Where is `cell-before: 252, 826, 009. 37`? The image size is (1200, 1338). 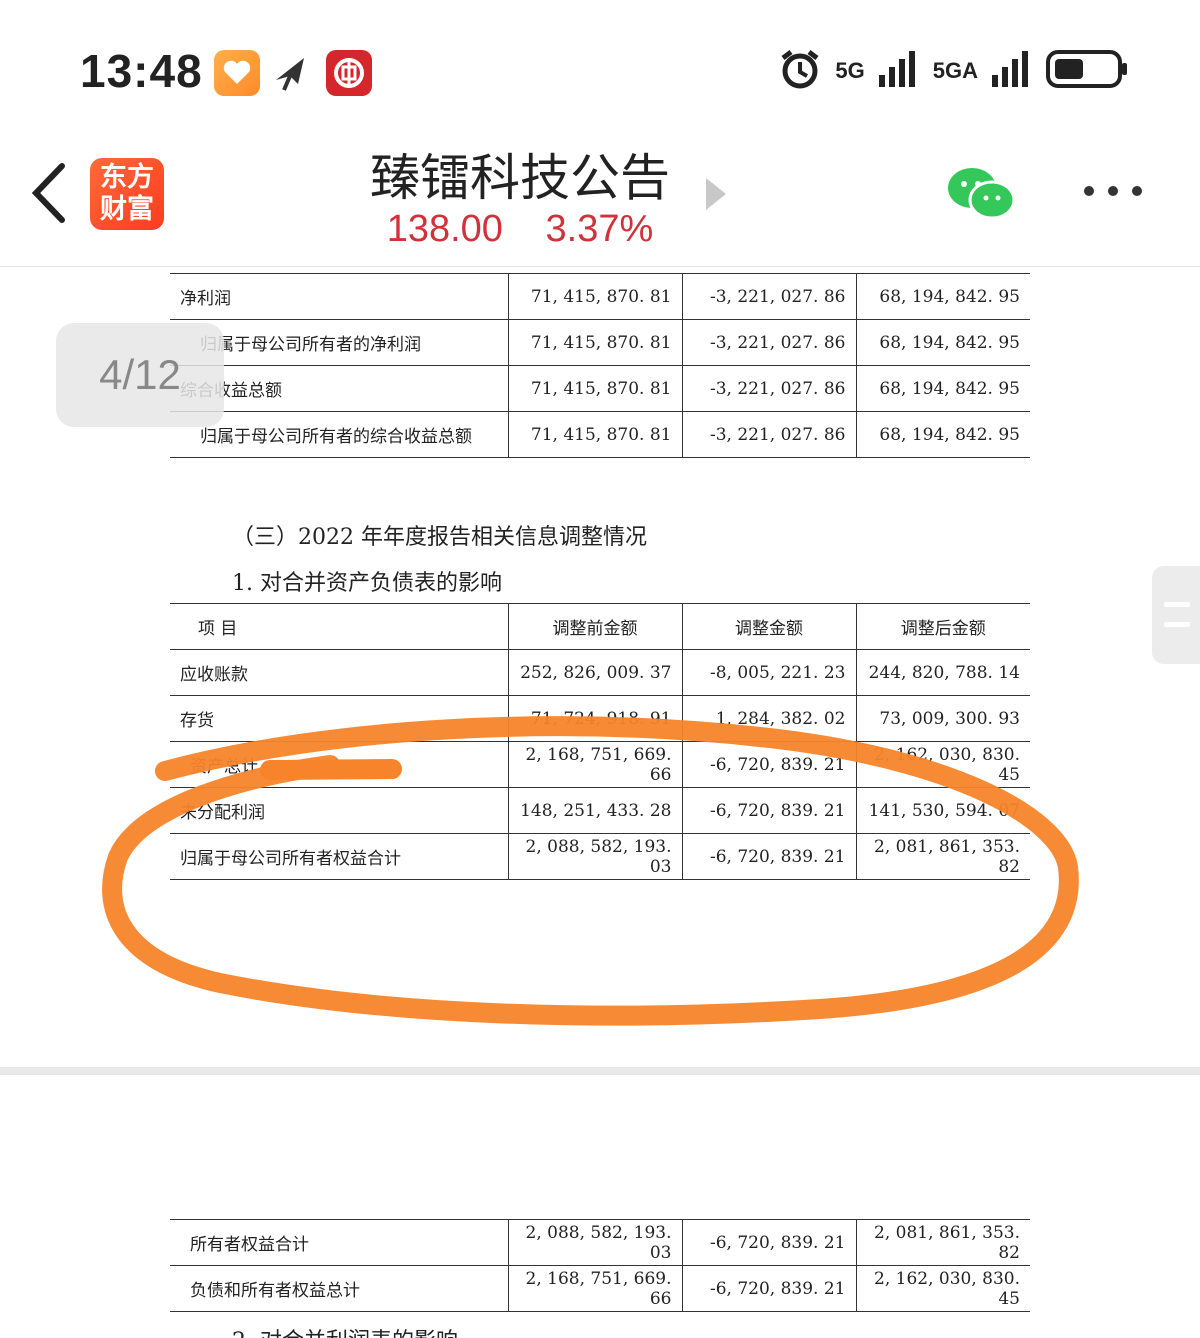
cell-before: 252, 826, 009. 37 is located at coordinates (594, 672).